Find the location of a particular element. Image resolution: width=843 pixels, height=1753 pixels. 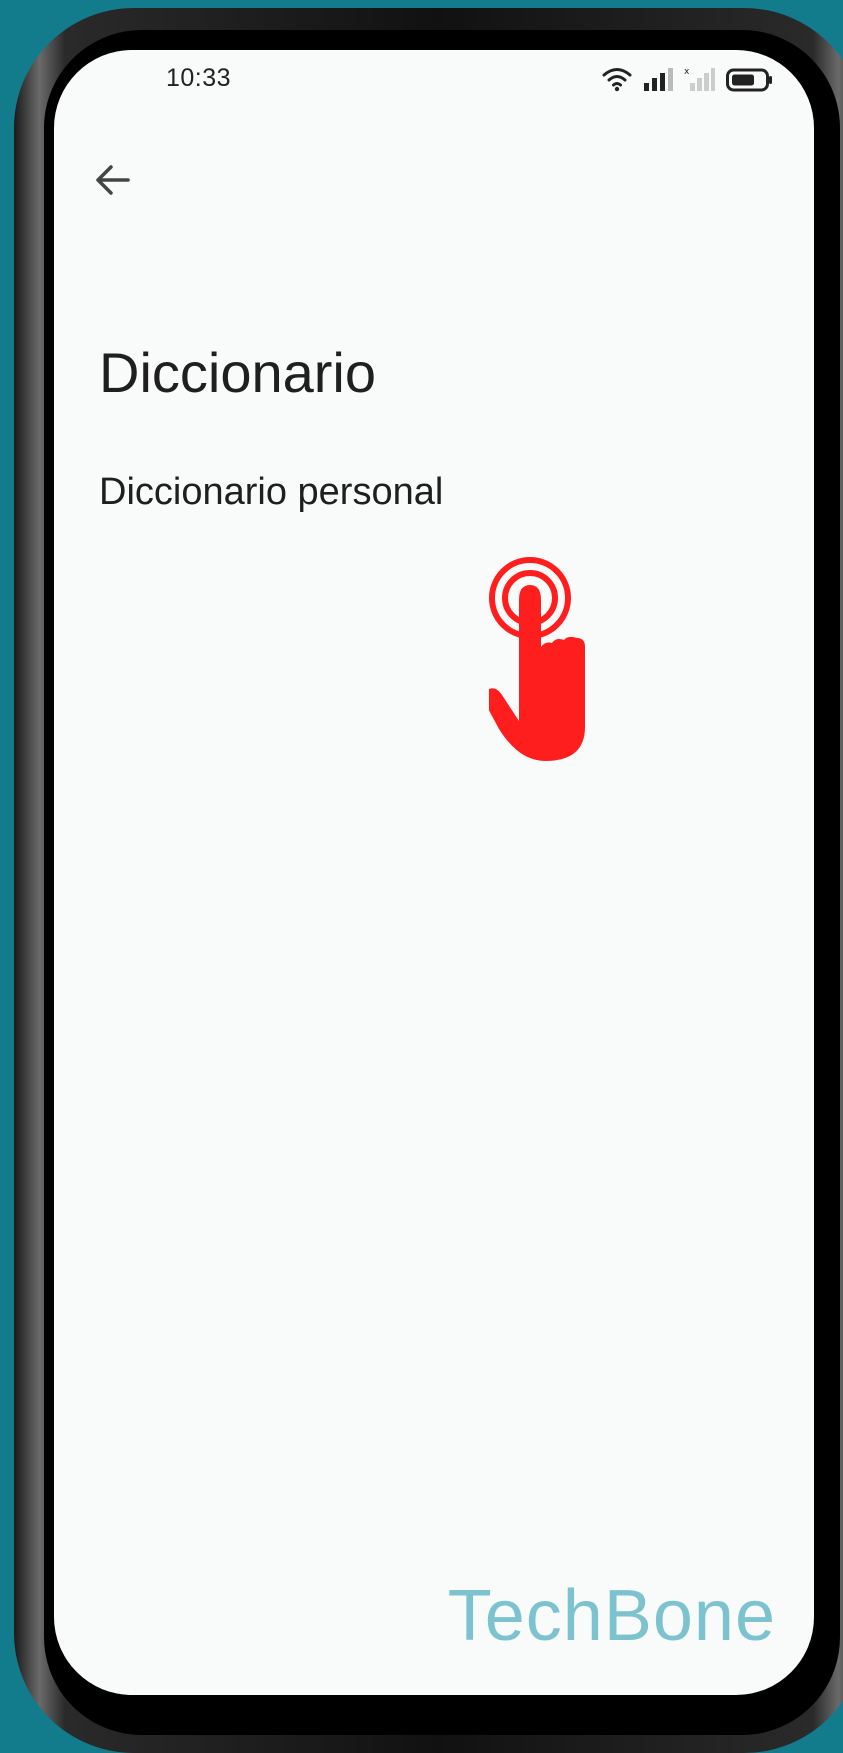

arrow-back-icon is located at coordinates (113, 180).